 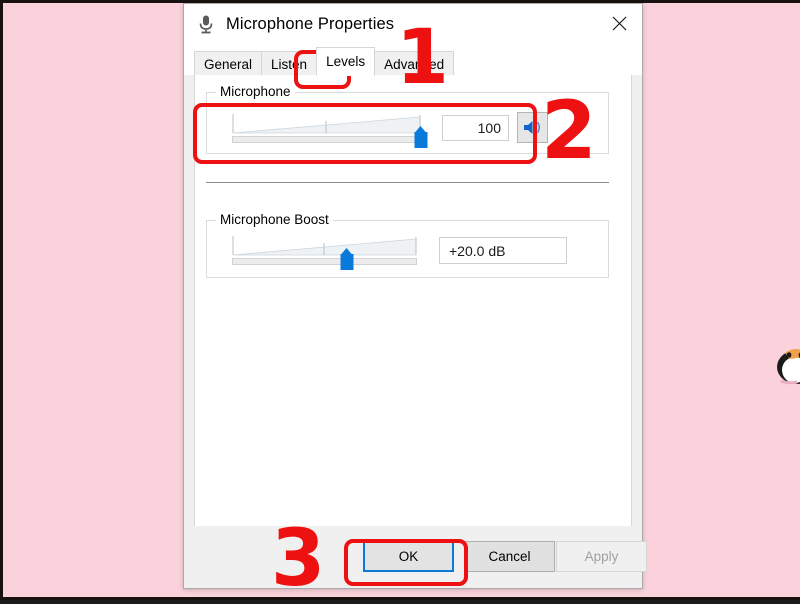 I want to click on speaker-icon, so click(x=531, y=127).